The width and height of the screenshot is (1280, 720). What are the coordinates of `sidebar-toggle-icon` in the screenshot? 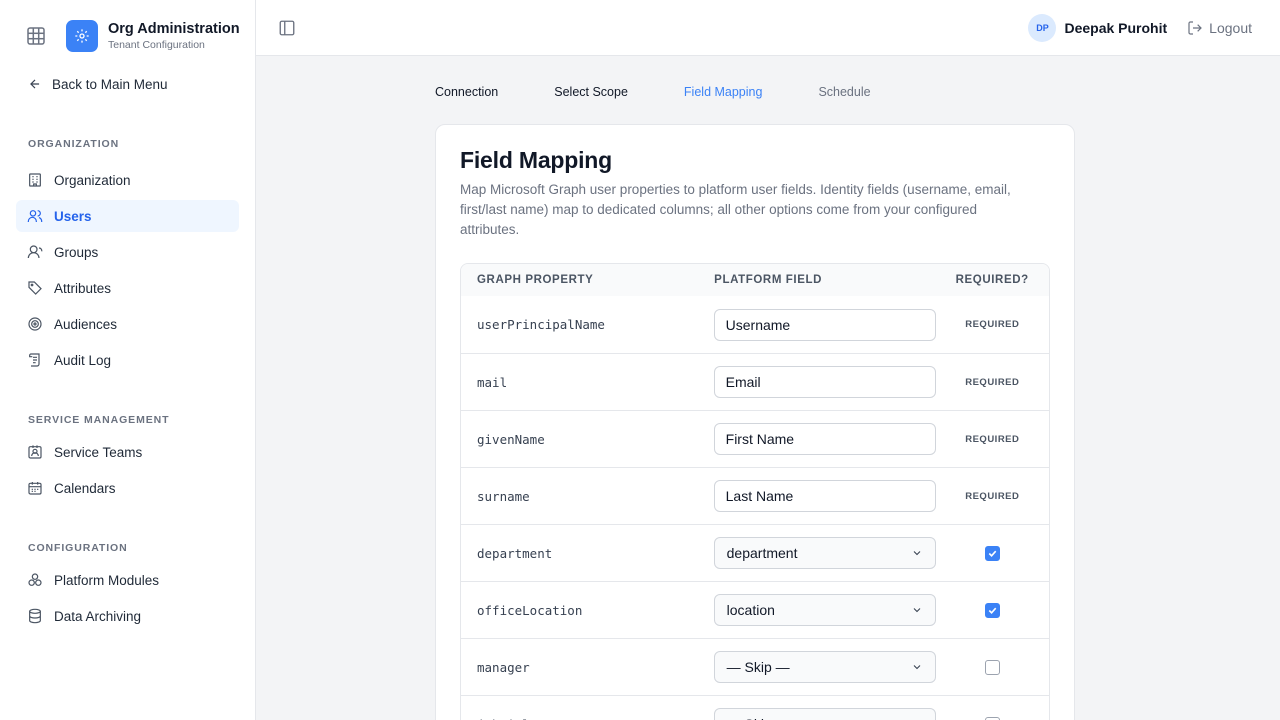 It's located at (287, 28).